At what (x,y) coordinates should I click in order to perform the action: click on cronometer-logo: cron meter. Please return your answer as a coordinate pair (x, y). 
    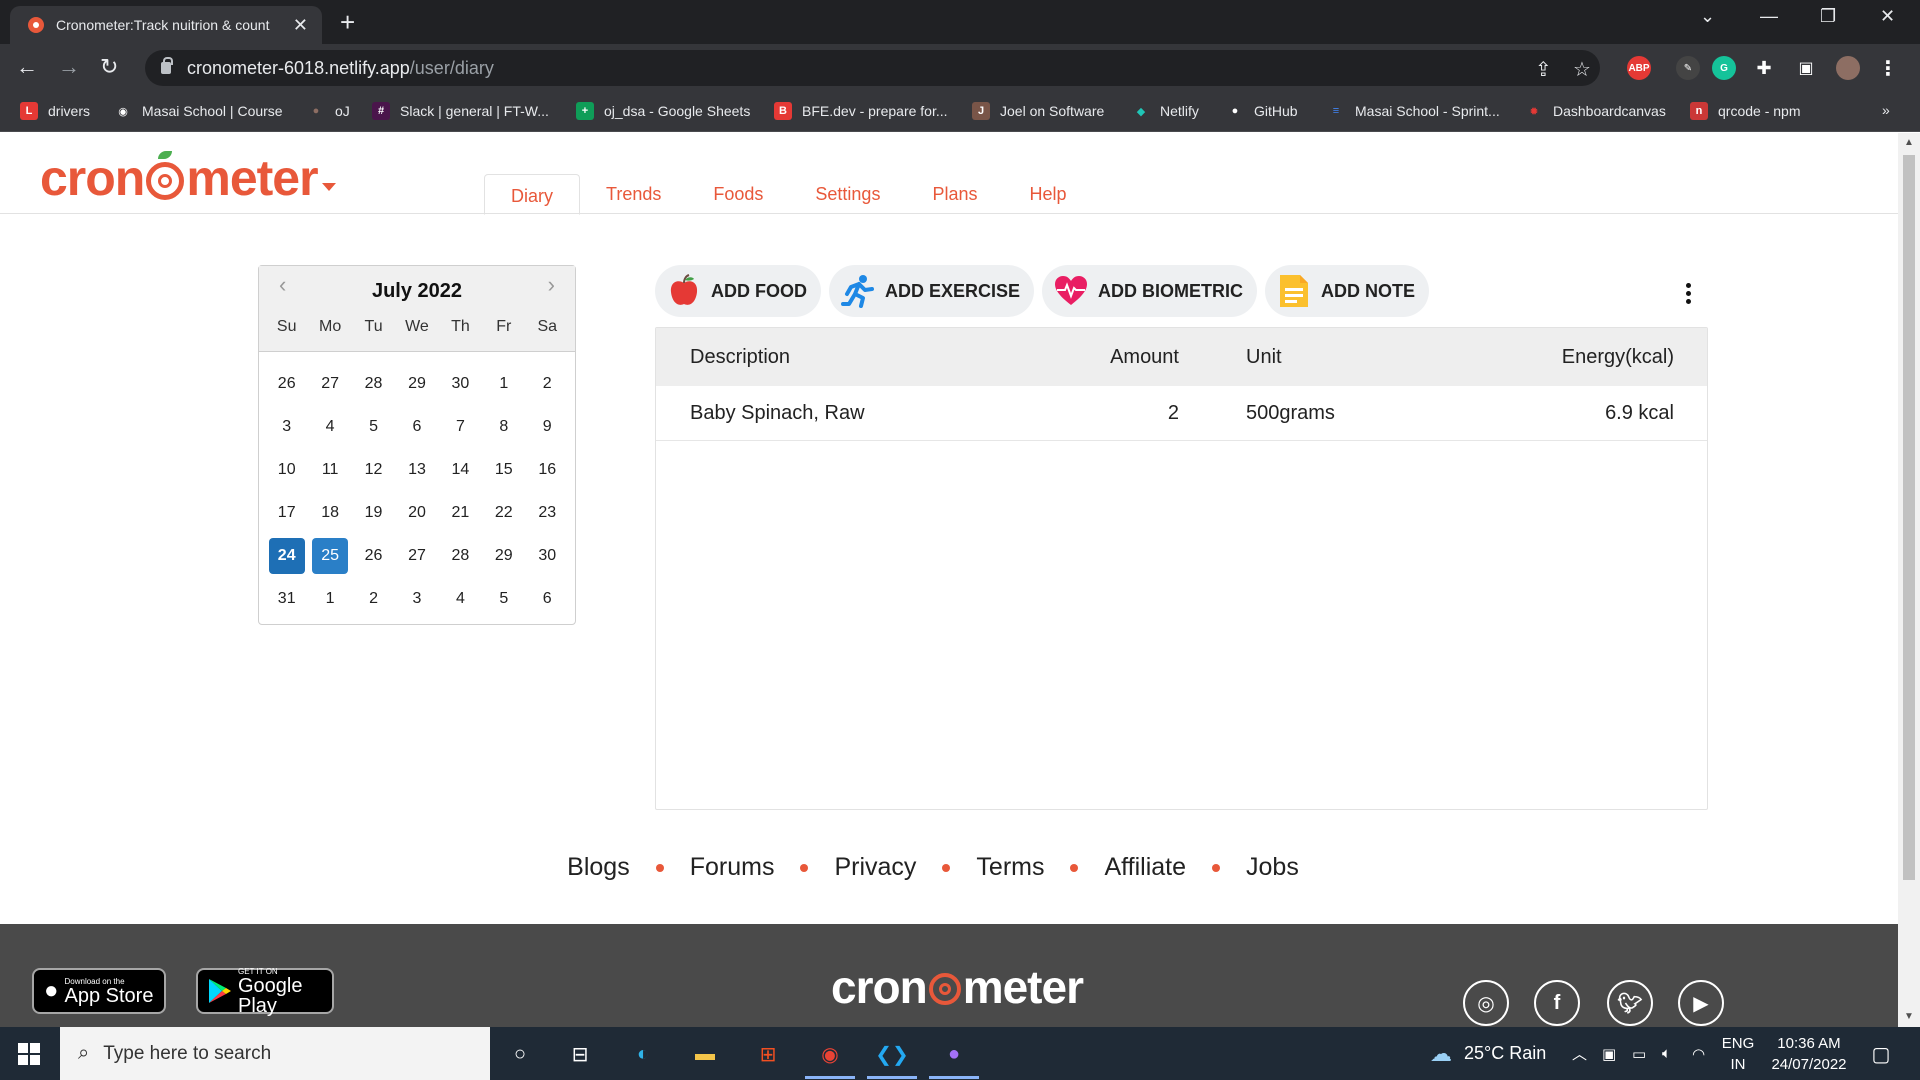
    Looking at the image, I should click on (179, 178).